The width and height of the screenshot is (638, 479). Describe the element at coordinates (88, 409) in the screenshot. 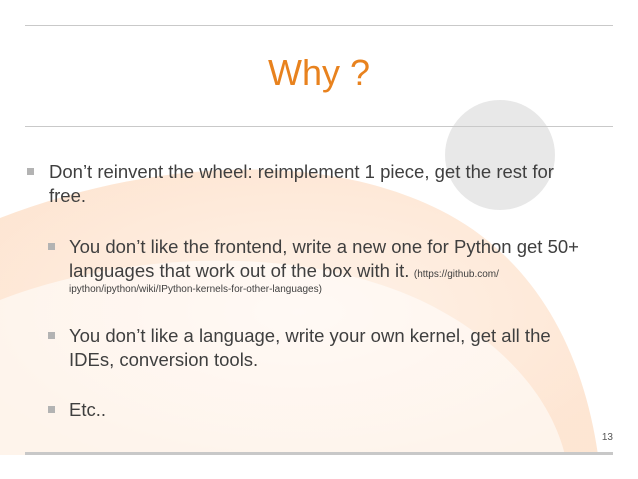

I see `bullet-4-text: Etc..` at that location.